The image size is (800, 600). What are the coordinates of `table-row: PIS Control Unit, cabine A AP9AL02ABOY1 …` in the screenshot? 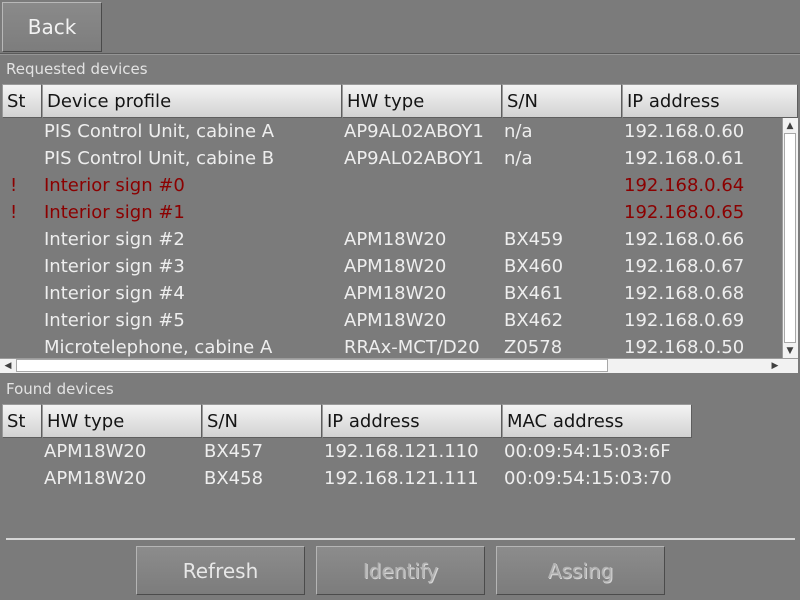 It's located at (390, 131).